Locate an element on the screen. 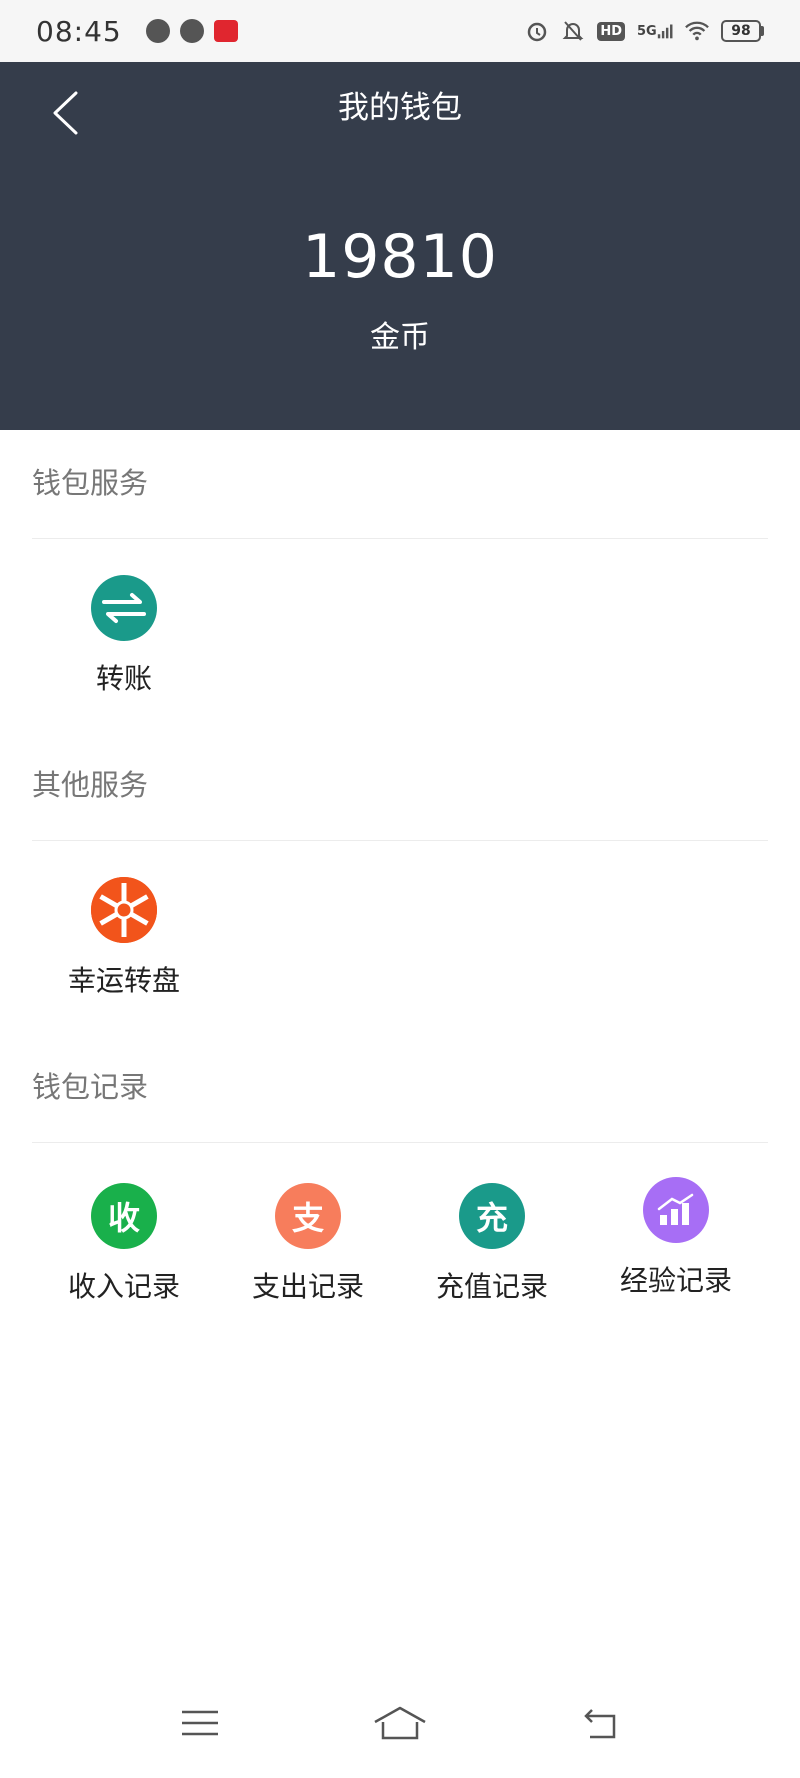  battery-level: 98 is located at coordinates (741, 31).